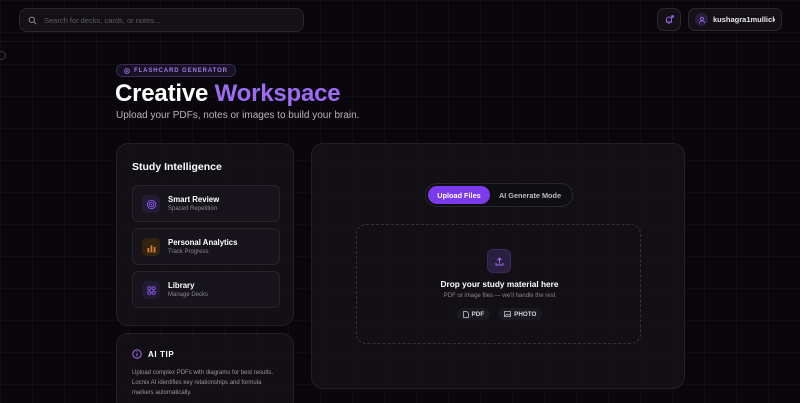 The width and height of the screenshot is (800, 403). I want to click on smart-review-item: Smart Review Spaced Repetition, so click(206, 203).